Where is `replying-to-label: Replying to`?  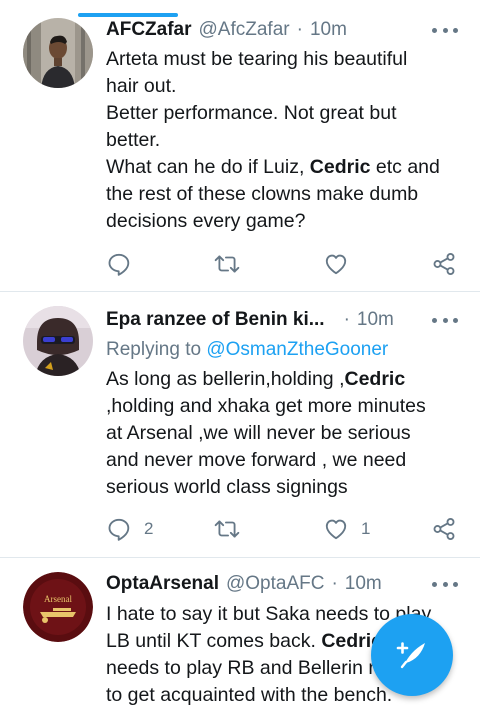 replying-to-label: Replying to is located at coordinates (156, 349).